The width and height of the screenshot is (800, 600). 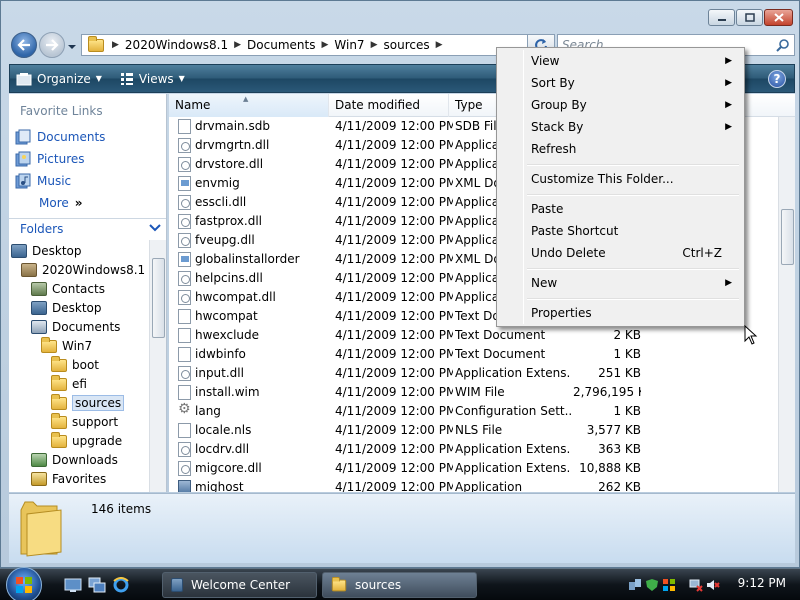 I want to click on forward-button, so click(x=52, y=45).